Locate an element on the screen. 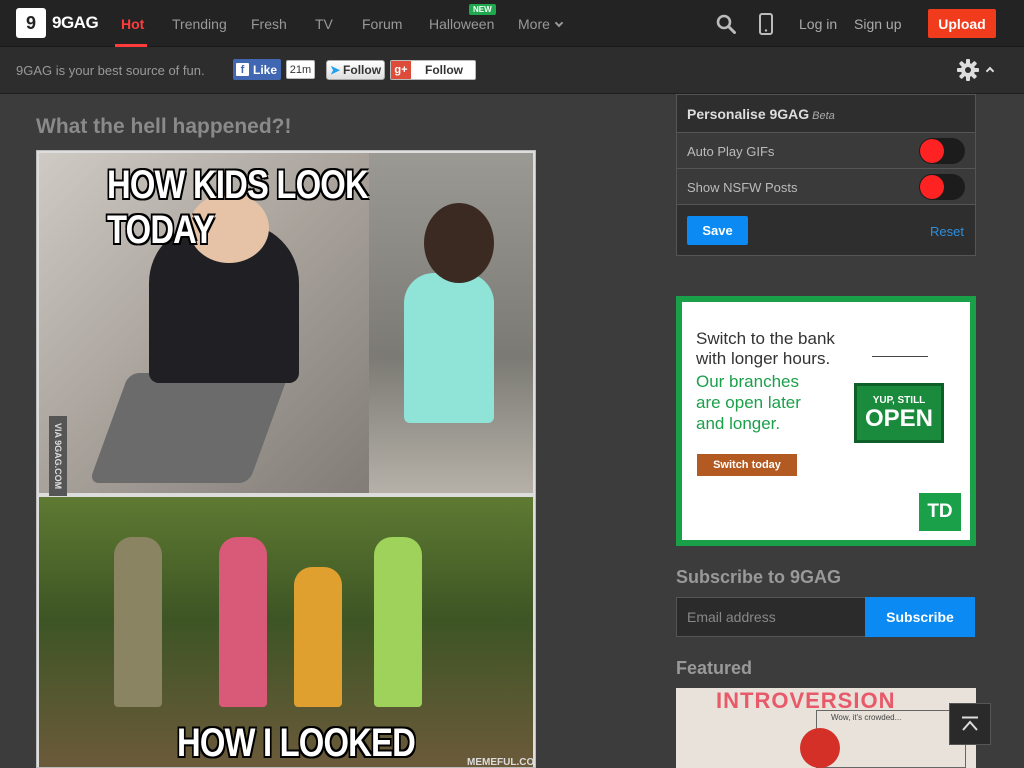 Image resolution: width=1024 pixels, height=768 pixels. ad-switch-today-button: Switch today is located at coordinates (747, 465).